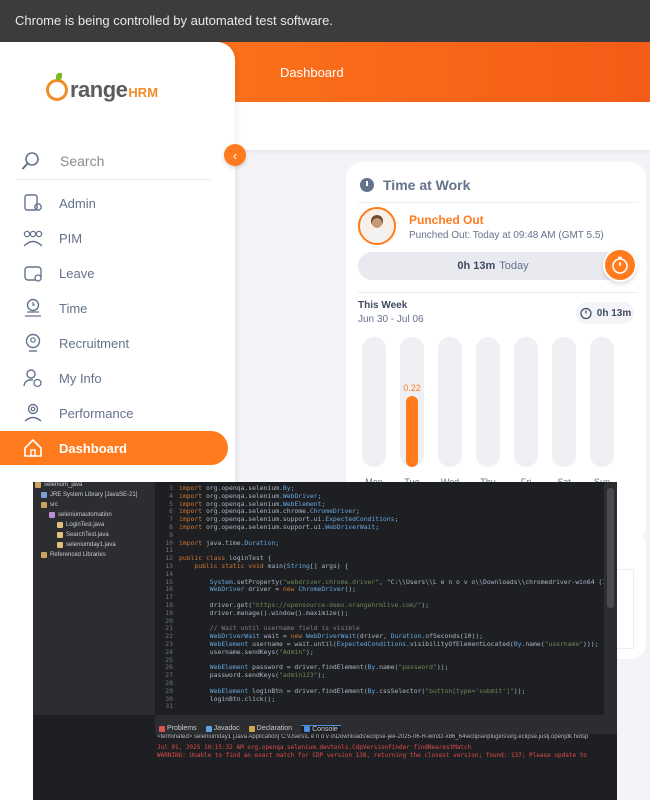 This screenshot has height=800, width=650. Describe the element at coordinates (620, 265) in the screenshot. I see `punch-timer-button` at that location.